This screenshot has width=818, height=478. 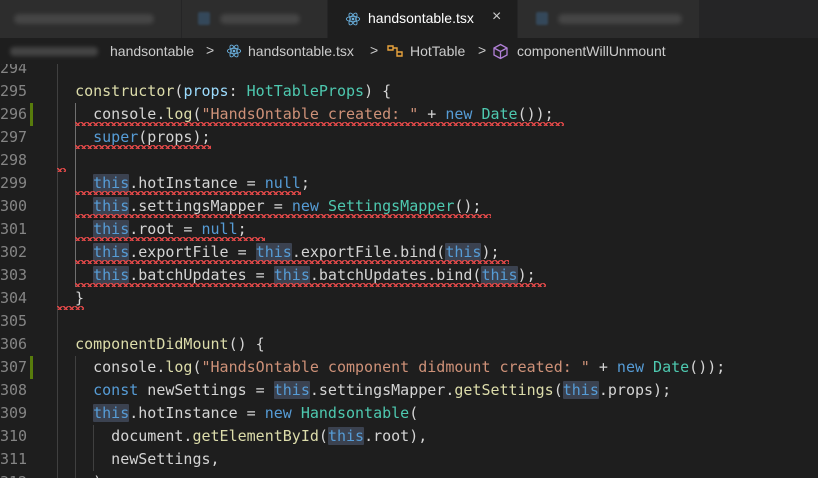 I want to click on react-icon, so click(x=234, y=51).